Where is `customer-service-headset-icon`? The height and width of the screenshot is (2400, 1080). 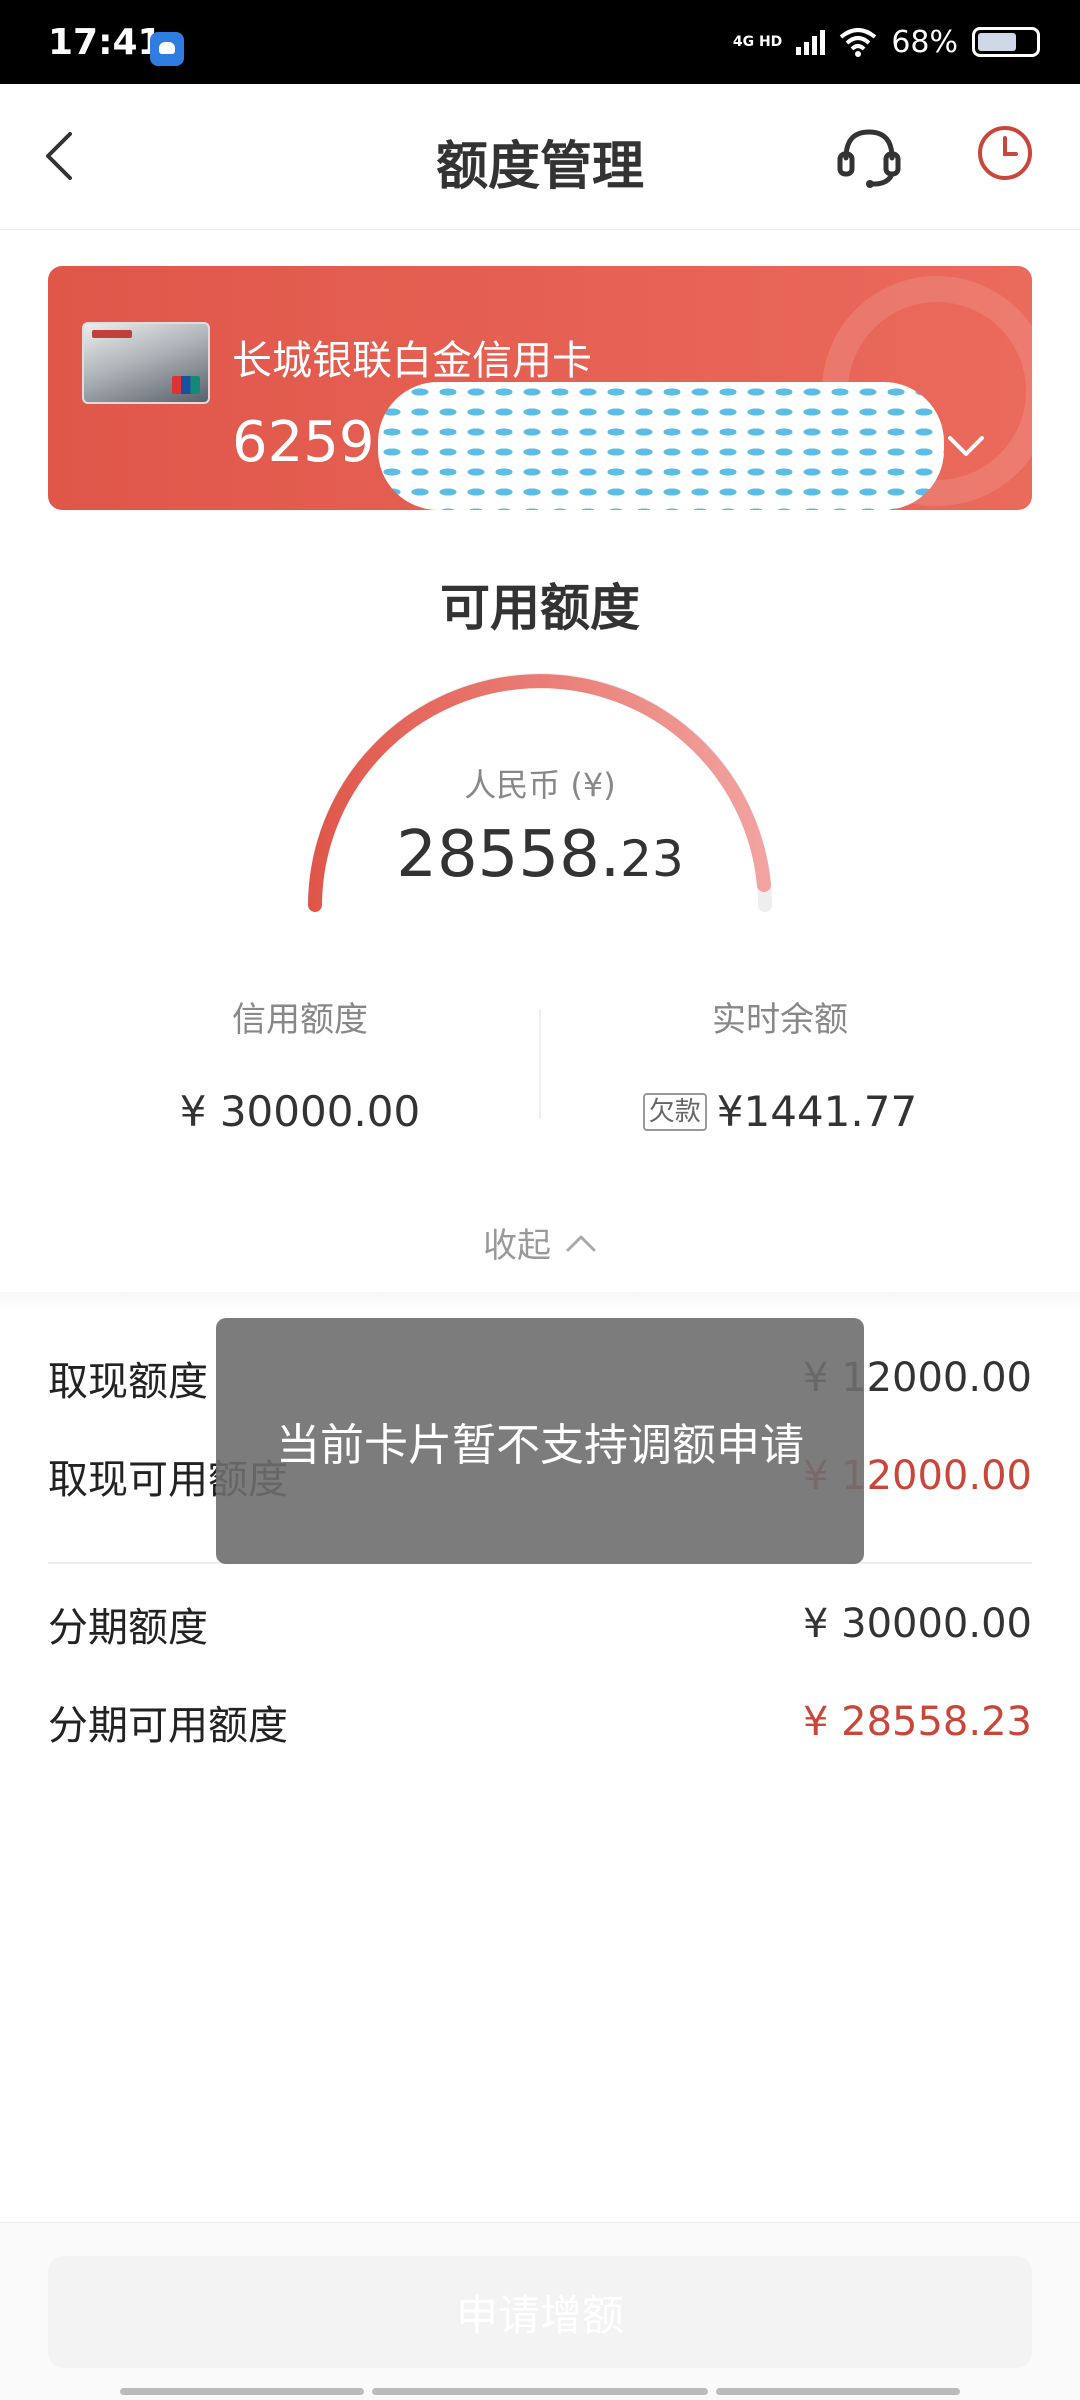 customer-service-headset-icon is located at coordinates (869, 157).